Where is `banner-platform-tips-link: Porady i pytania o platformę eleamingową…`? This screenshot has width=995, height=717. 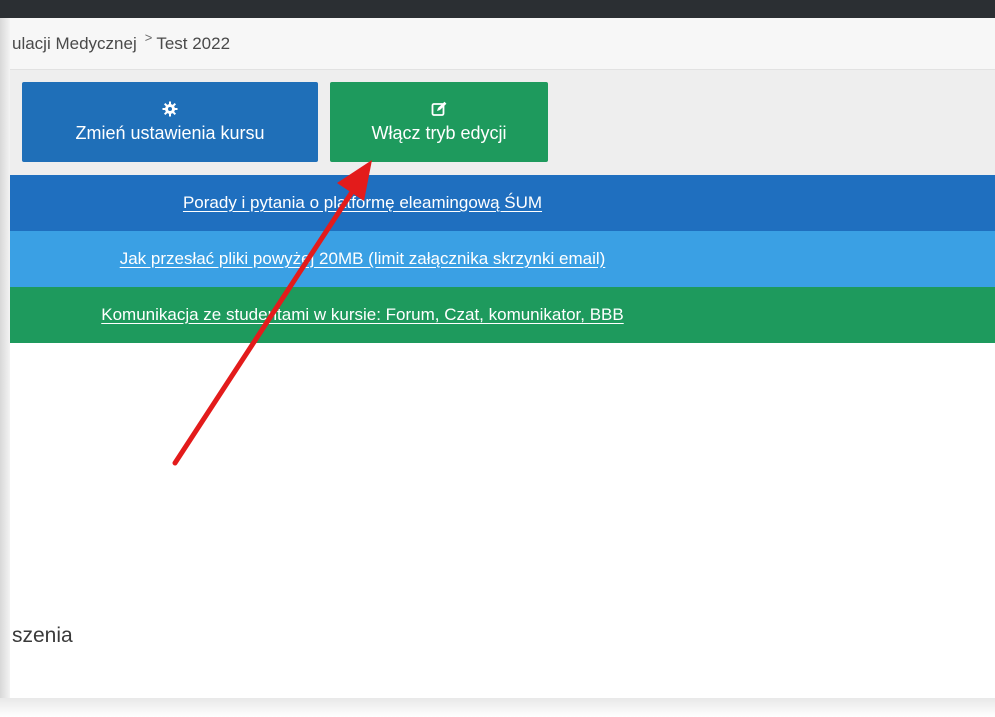 banner-platform-tips-link: Porady i pytania o platformę eleamingową… is located at coordinates (362, 203).